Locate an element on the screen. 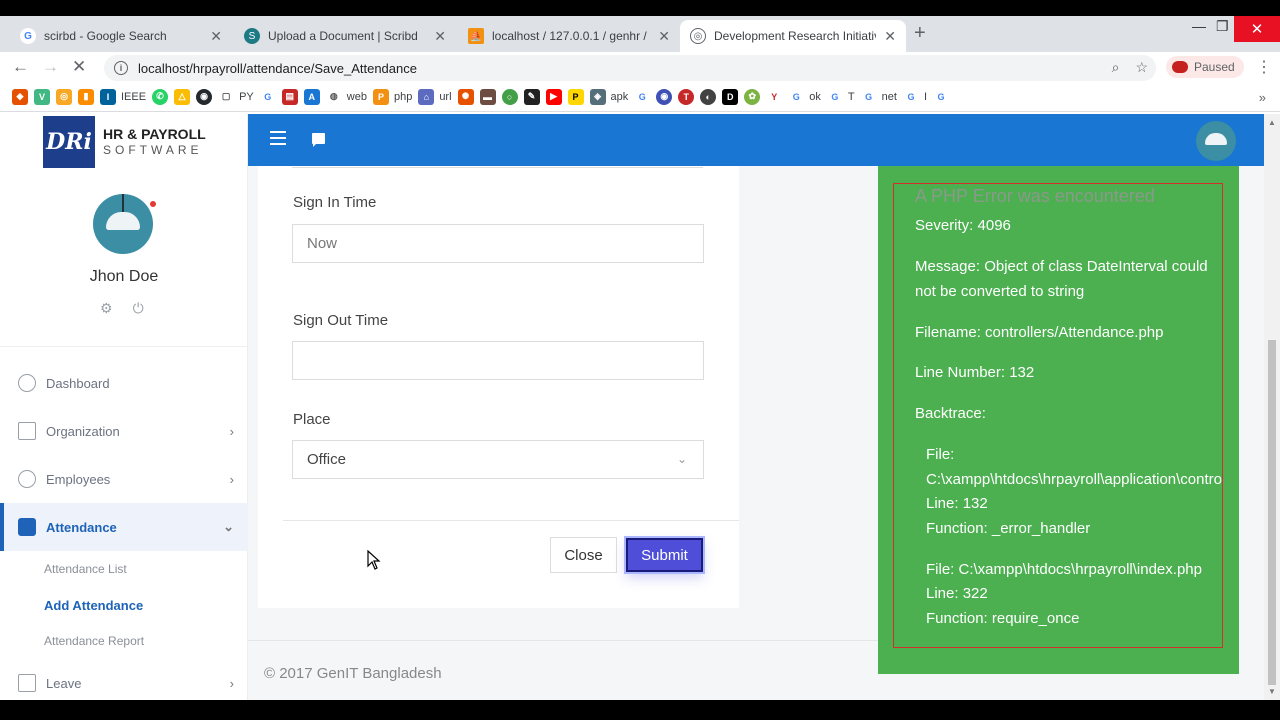 The height and width of the screenshot is (720, 1280). star-icon: ☆ is located at coordinates (1141, 67).